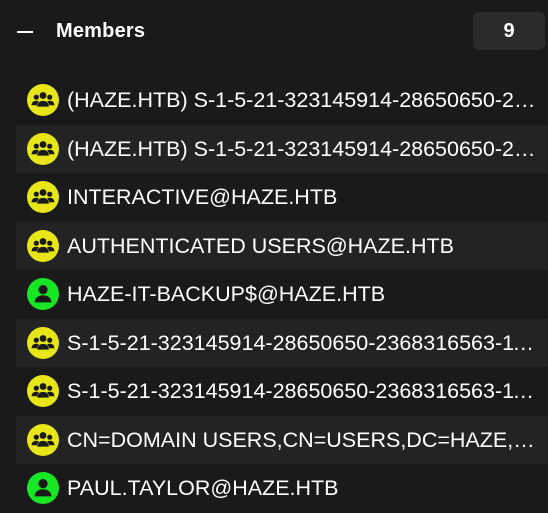  What do you see at coordinates (274, 32) in the screenshot?
I see `members-section-header: Members 9` at bounding box center [274, 32].